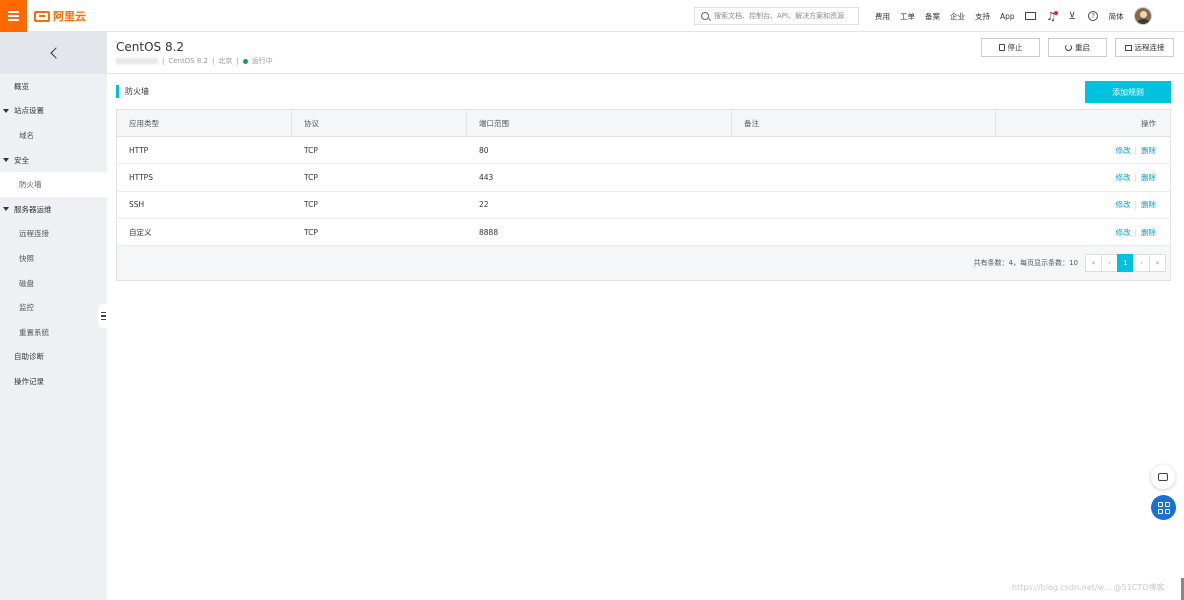 The width and height of the screenshot is (1184, 600). What do you see at coordinates (1148, 123) in the screenshot?
I see `col-actions: 操作` at bounding box center [1148, 123].